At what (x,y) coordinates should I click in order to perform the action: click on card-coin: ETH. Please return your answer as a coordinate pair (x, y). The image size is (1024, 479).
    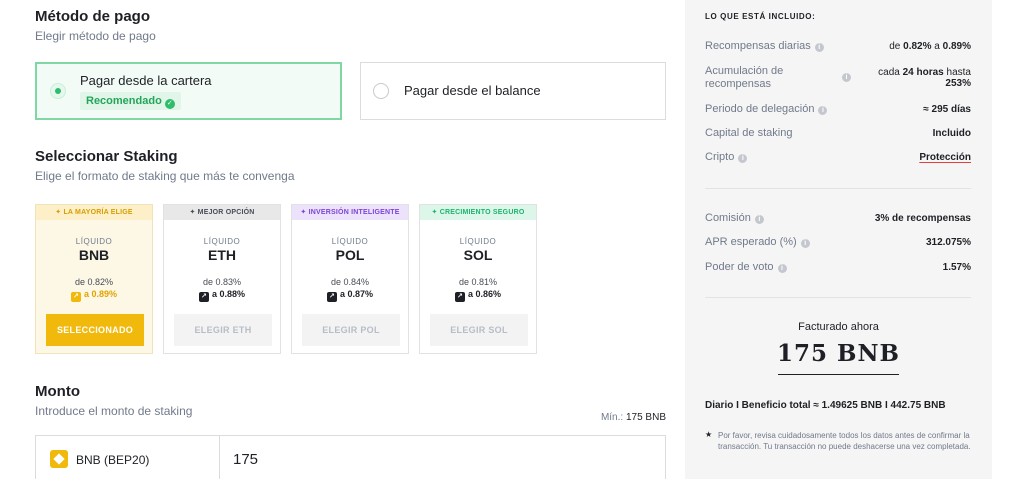
    Looking at the image, I should click on (222, 255).